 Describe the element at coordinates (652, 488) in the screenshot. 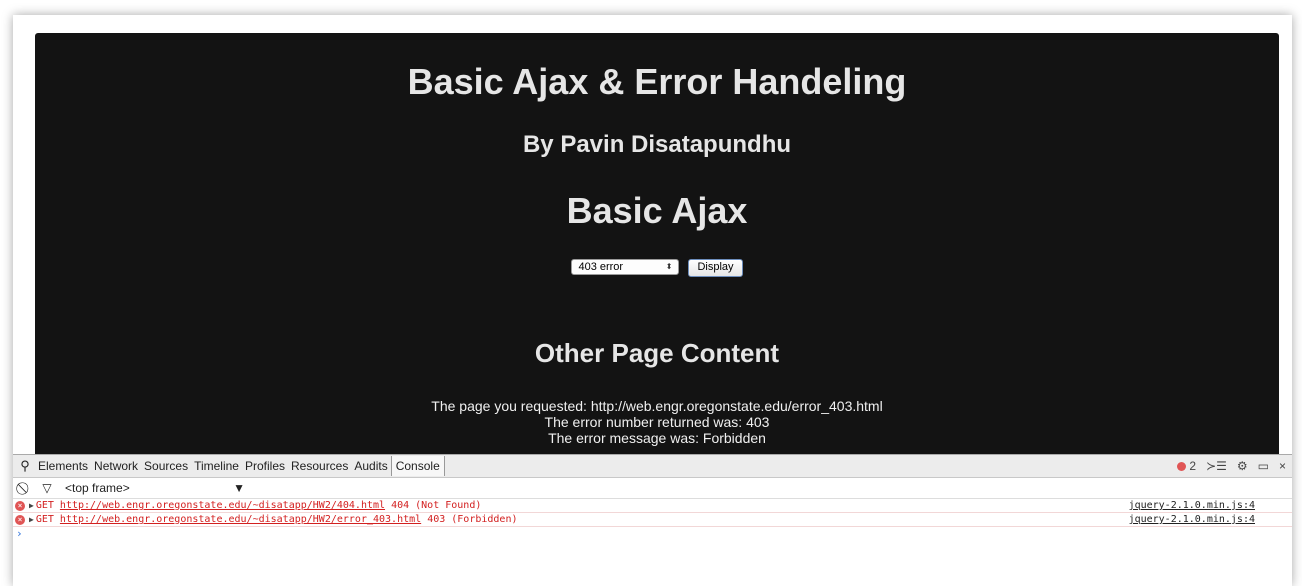

I see `console-toolbar: ⃠ ▽ <top frame> ▼` at that location.